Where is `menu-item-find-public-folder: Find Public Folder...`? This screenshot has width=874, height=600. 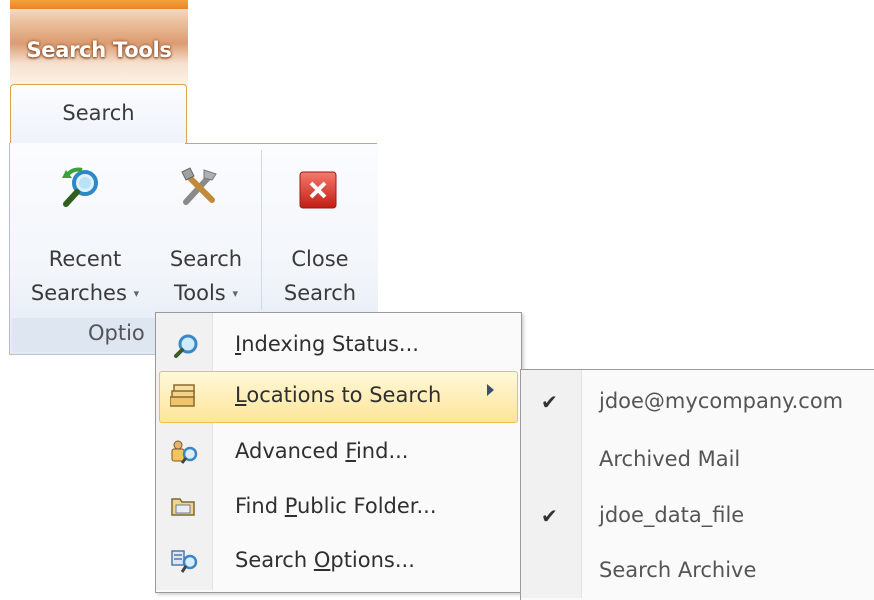
menu-item-find-public-folder: Find Public Folder... is located at coordinates (337, 508).